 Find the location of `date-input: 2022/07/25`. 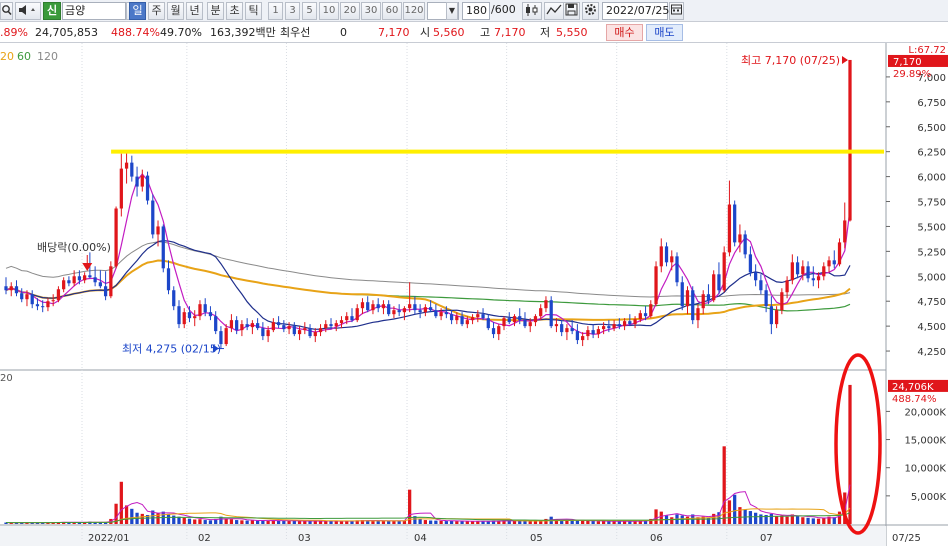

date-input: 2022/07/25 is located at coordinates (635, 11).